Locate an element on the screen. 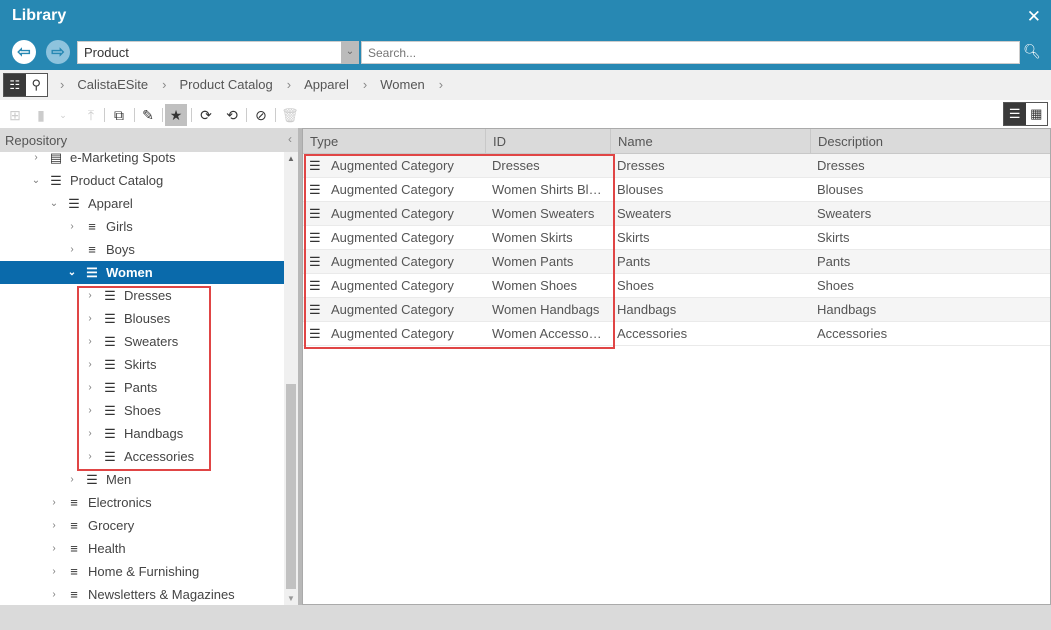 The width and height of the screenshot is (1051, 630). cell-description: Skirts is located at coordinates (833, 237).